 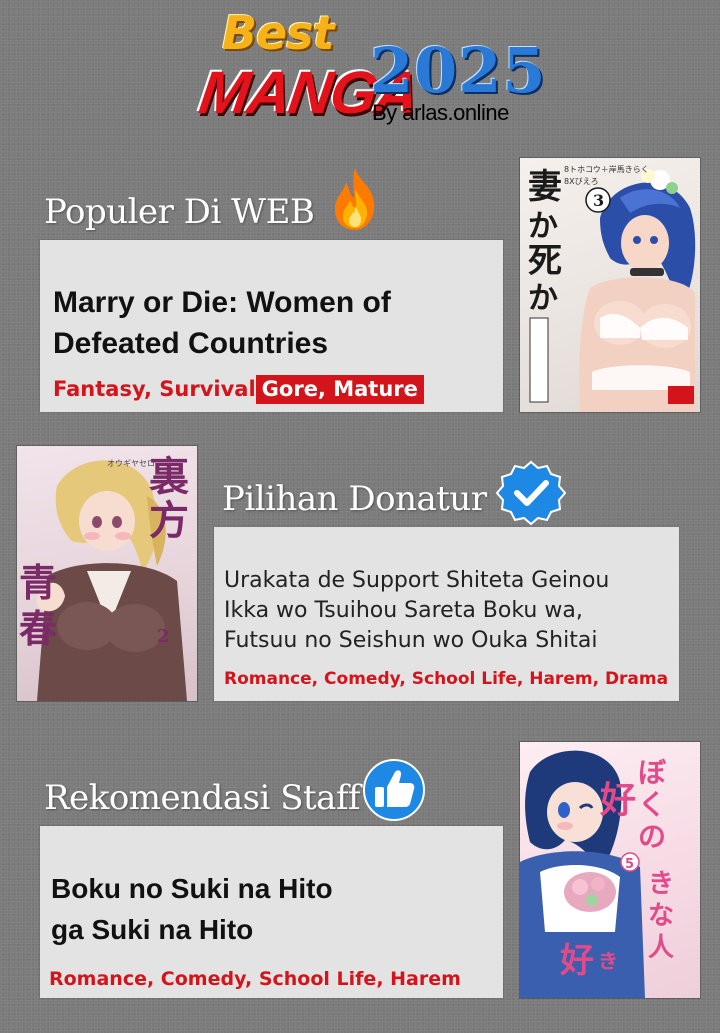 I want to click on manga-title-line: Defeated Countries, so click(x=191, y=343).